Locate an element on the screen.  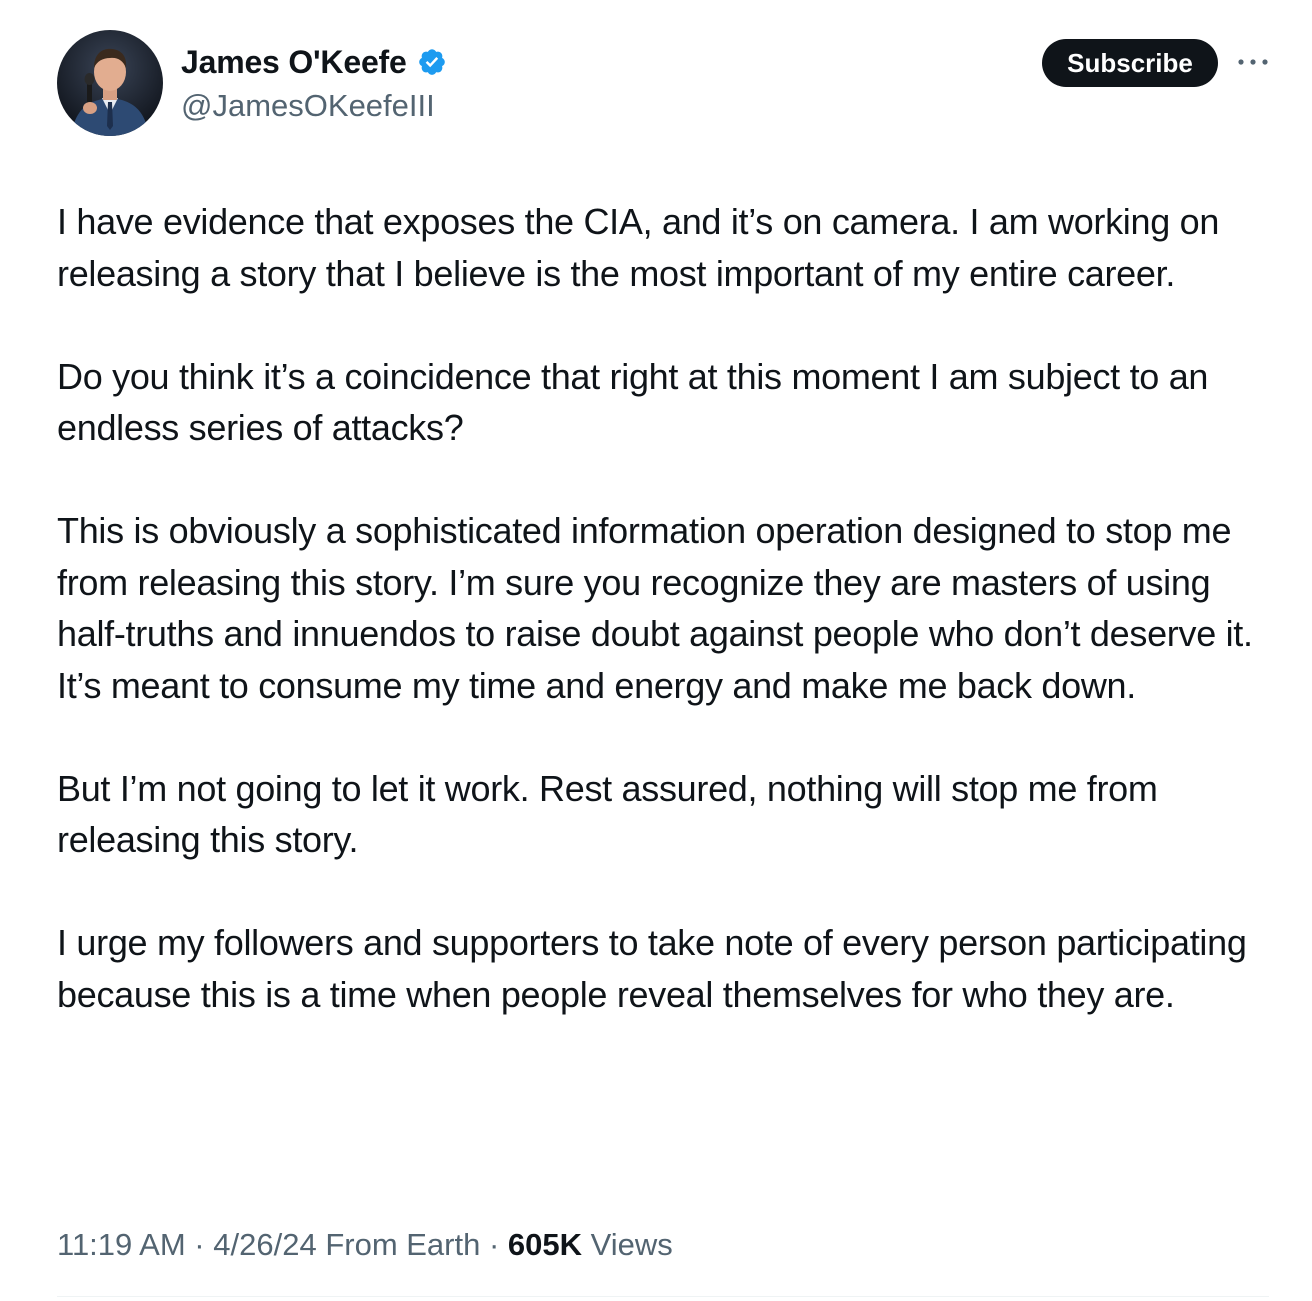
subscribe-button: Subscribe is located at coordinates (1130, 63).